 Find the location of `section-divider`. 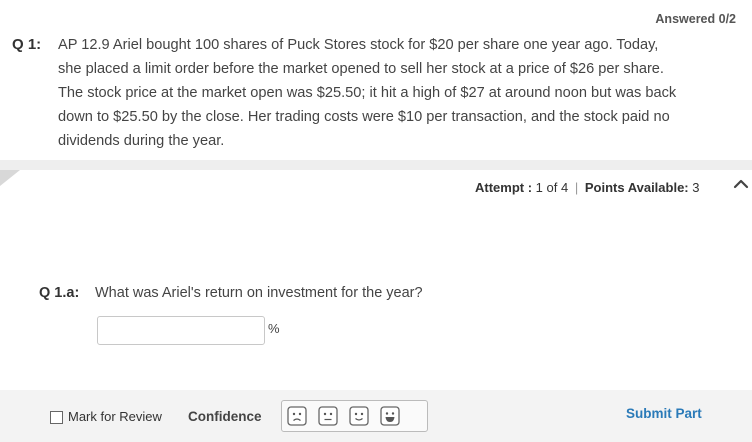

section-divider is located at coordinates (376, 165).